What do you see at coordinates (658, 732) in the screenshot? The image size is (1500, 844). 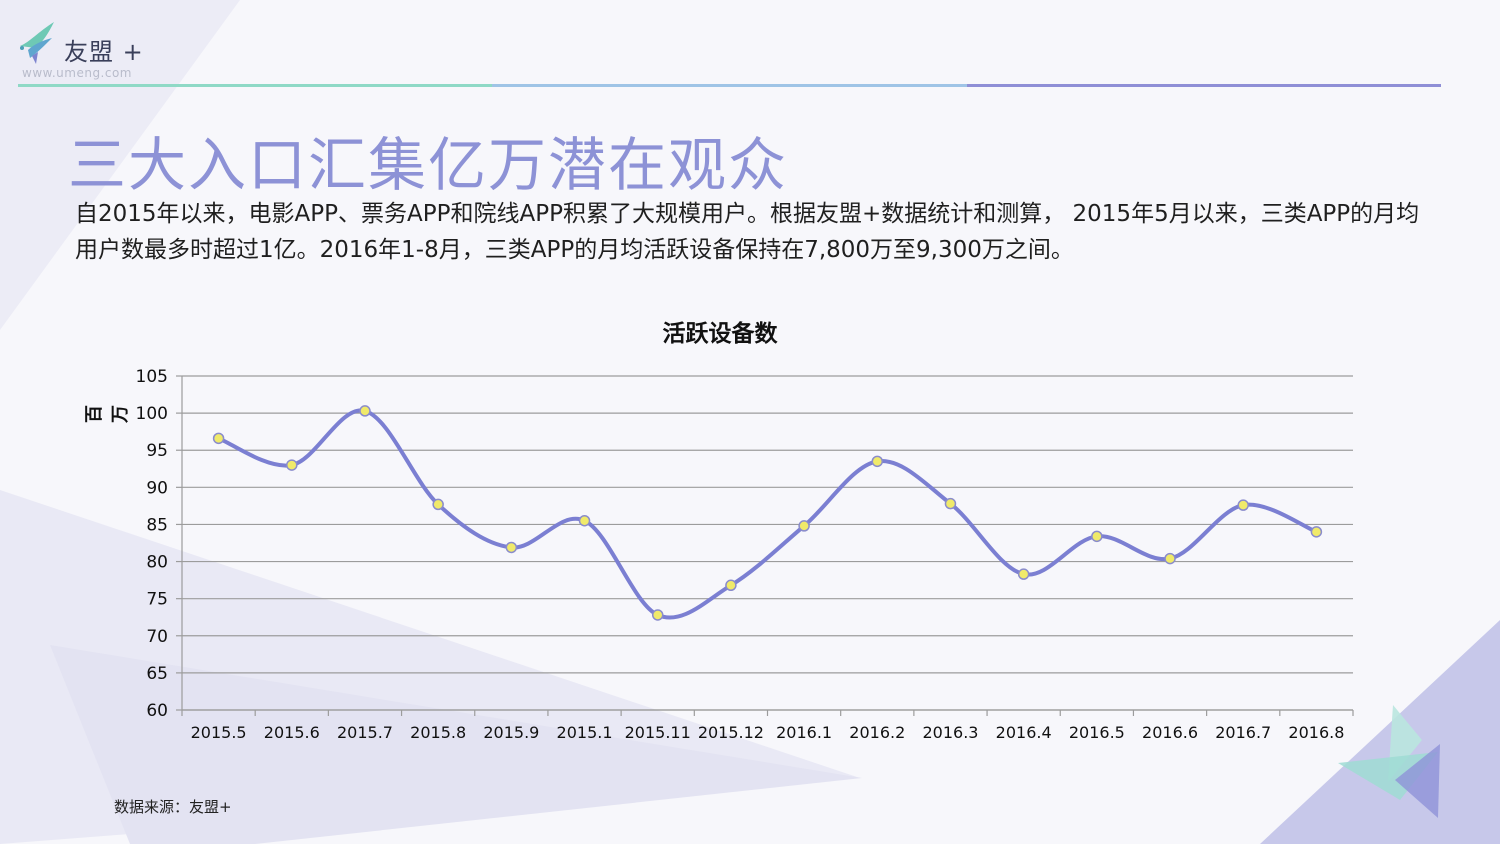 I see `x-tick-label: 2015.11` at bounding box center [658, 732].